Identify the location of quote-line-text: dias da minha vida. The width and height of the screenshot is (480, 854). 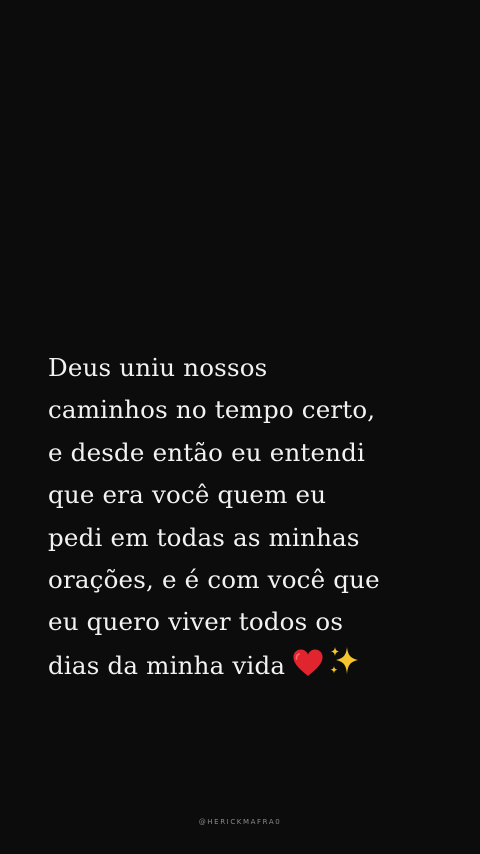
(167, 665).